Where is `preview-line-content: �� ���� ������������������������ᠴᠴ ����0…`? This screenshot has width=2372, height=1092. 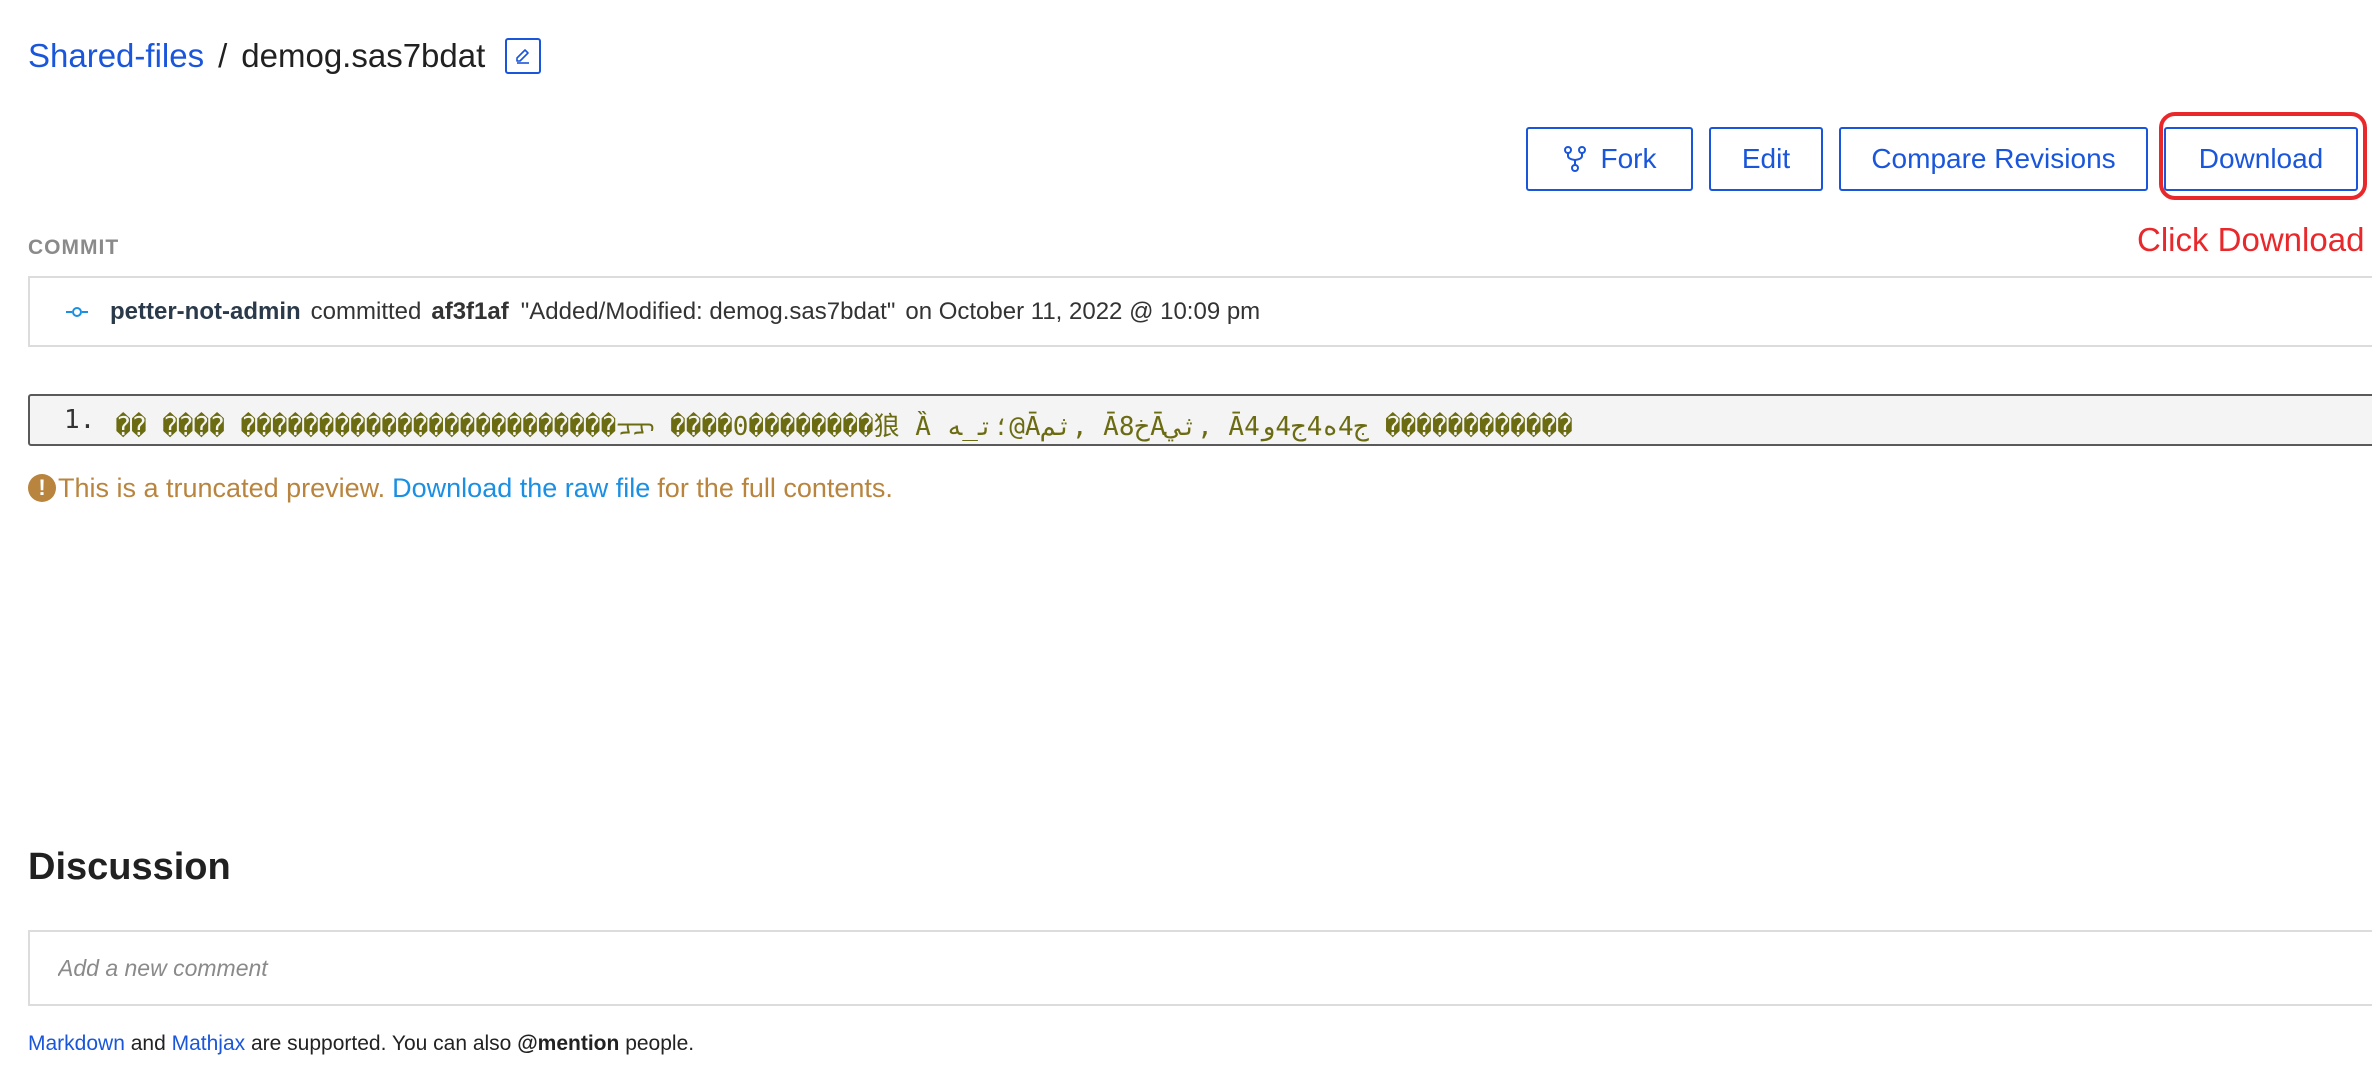
preview-line-content: �� ���� ������������������������ᠴᠴ ����0… is located at coordinates (844, 427).